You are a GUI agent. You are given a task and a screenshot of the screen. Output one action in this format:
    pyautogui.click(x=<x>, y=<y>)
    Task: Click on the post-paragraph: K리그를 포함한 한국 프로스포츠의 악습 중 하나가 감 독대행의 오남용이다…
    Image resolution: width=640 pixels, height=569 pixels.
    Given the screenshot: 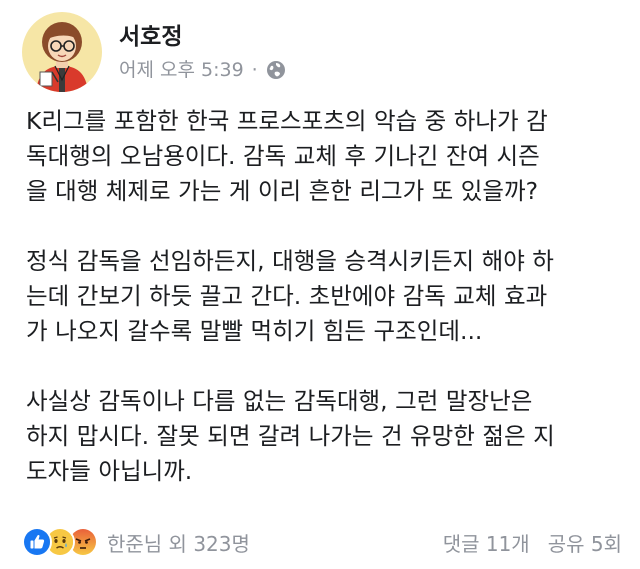 What is the action you would take?
    pyautogui.click(x=287, y=156)
    